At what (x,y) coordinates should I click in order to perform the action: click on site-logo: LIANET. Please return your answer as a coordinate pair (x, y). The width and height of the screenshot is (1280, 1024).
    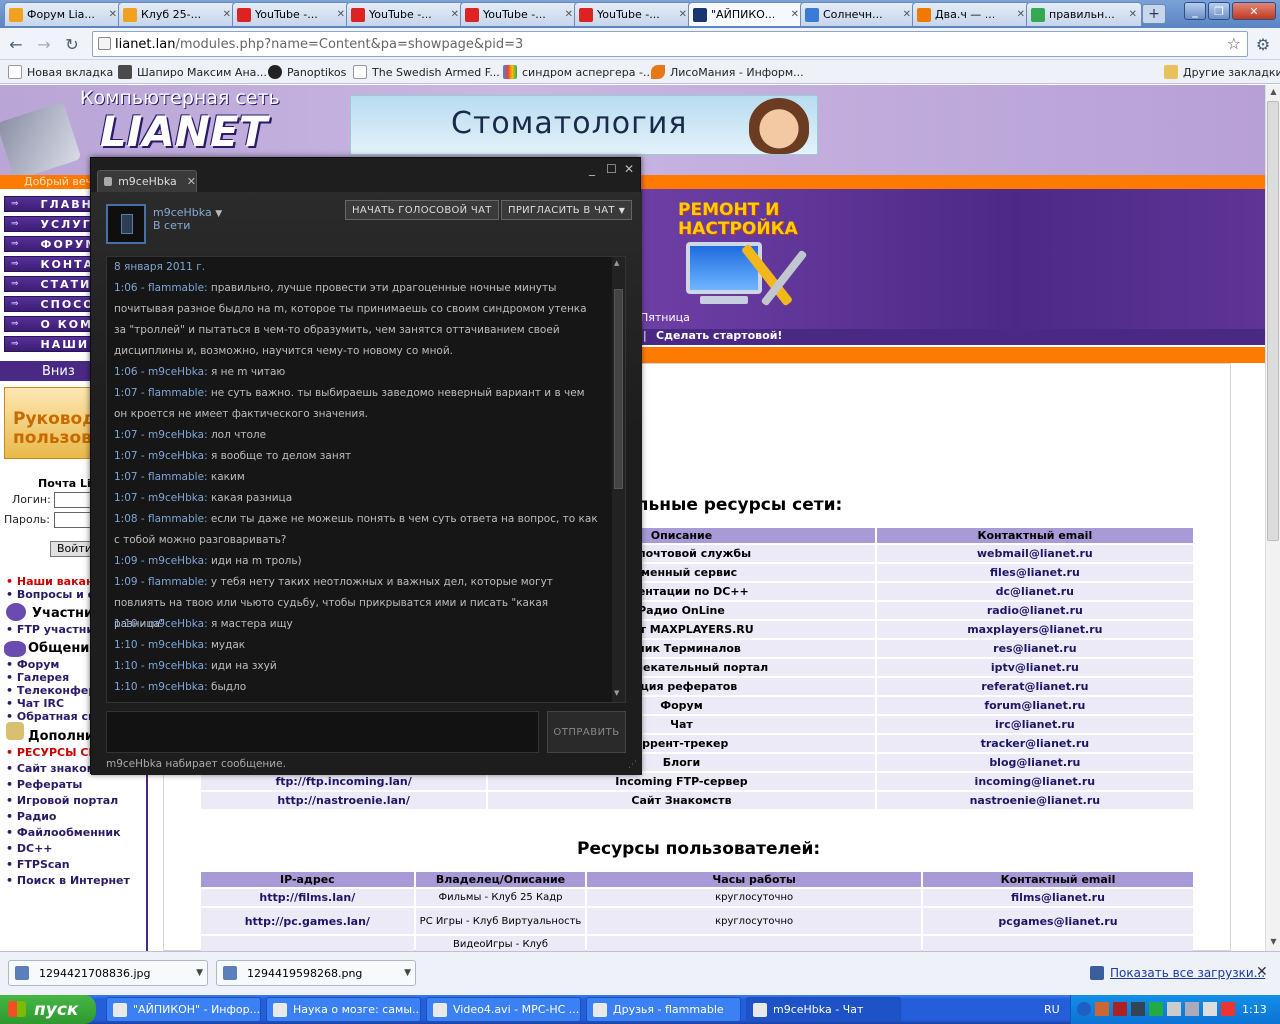
    Looking at the image, I should click on (183, 131).